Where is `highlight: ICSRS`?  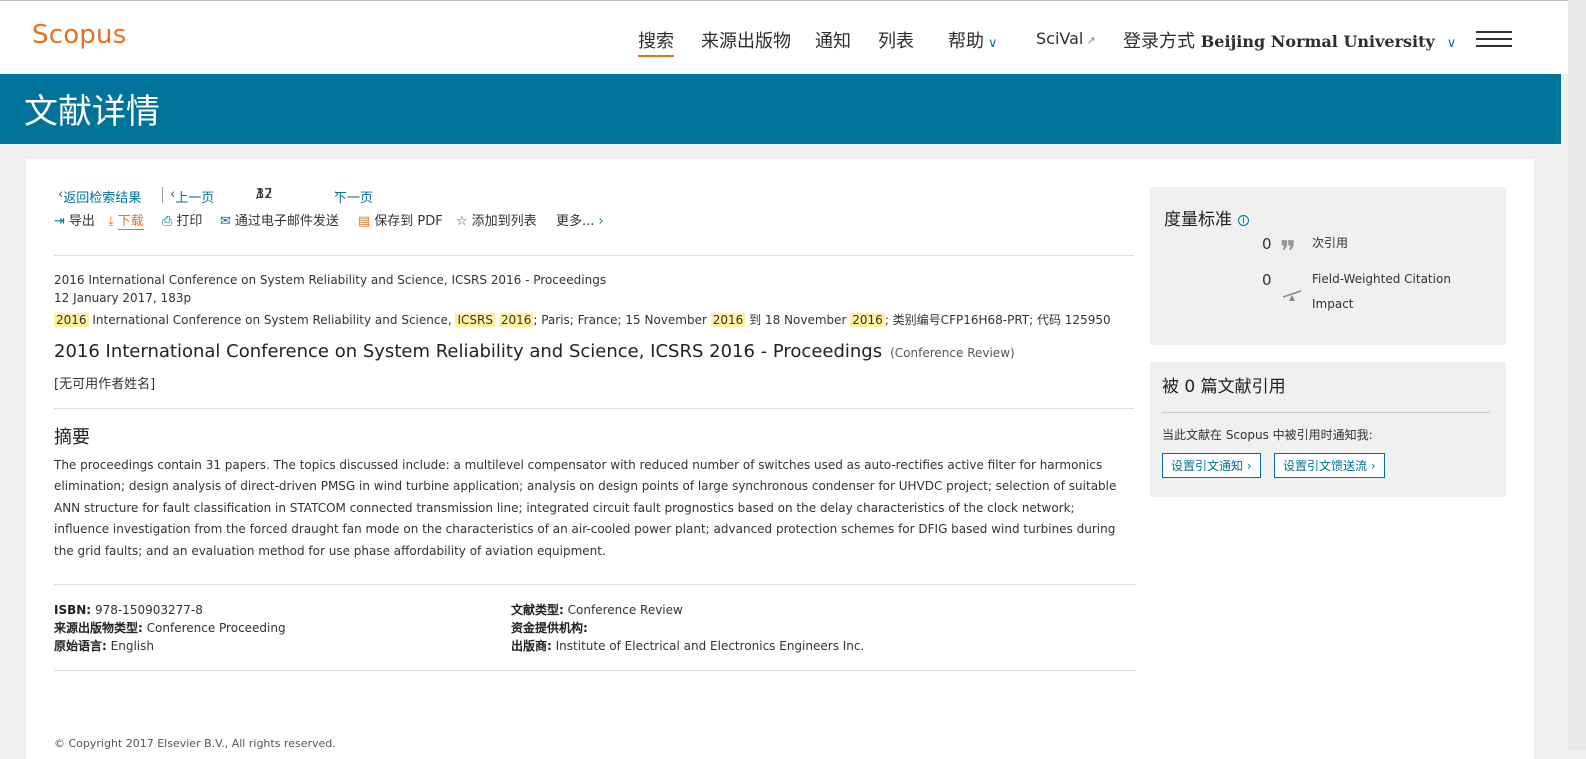 highlight: ICSRS is located at coordinates (475, 320).